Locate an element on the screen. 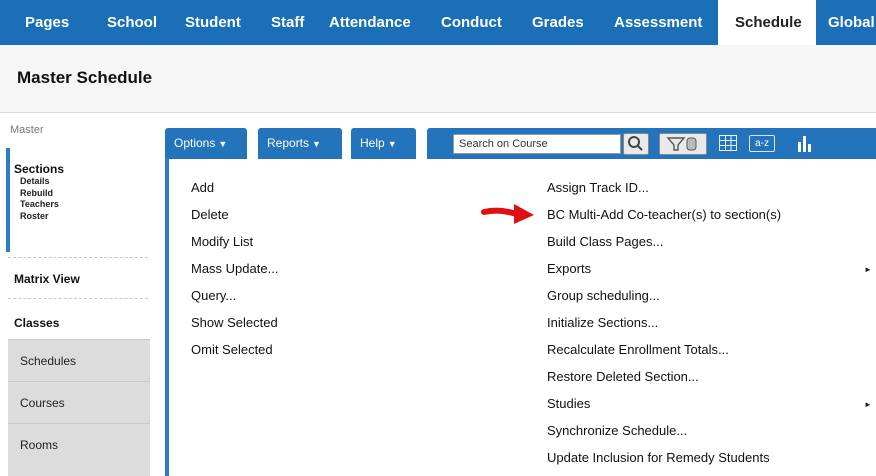 The width and height of the screenshot is (876, 476). sidebar-sections-group: Sections Details Rebuild Teachers Roster is located at coordinates (77, 200).